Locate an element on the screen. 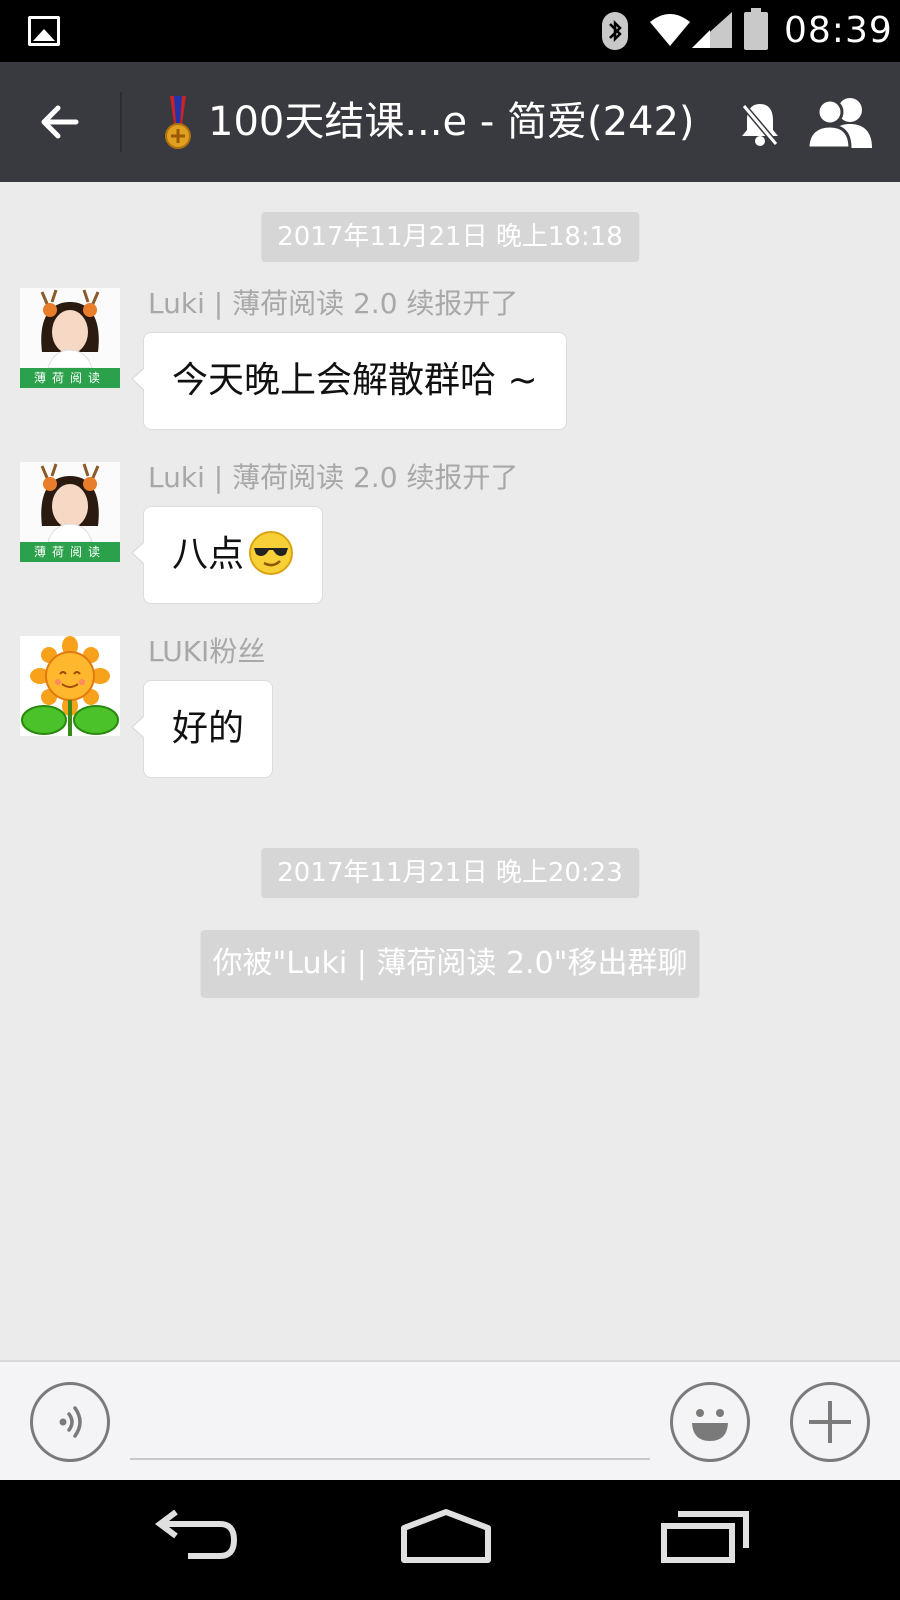  system-back-icon is located at coordinates (195, 1537).